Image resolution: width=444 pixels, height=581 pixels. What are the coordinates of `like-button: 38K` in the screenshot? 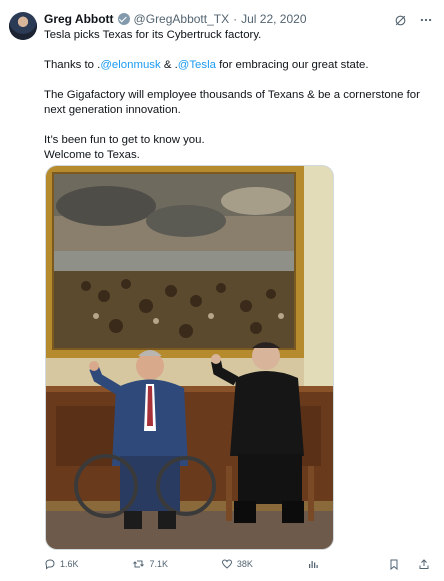 It's located at (264, 564).